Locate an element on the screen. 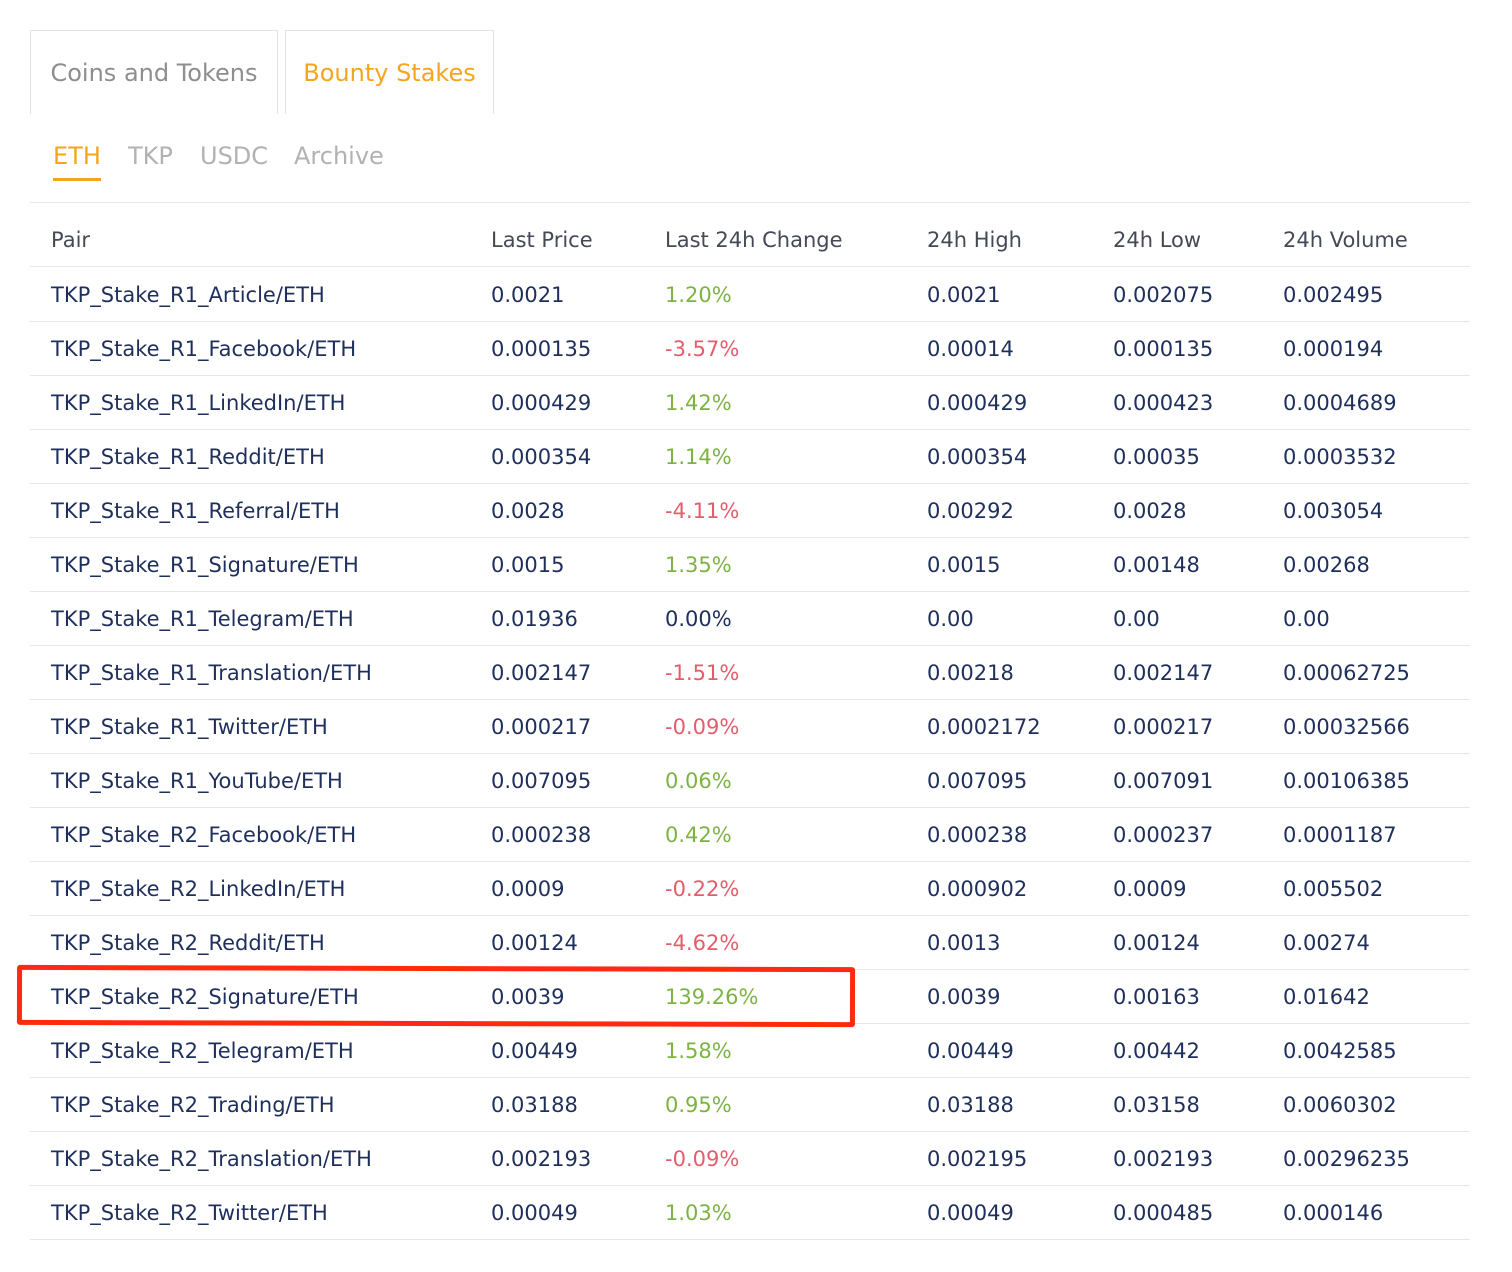 The image size is (1512, 1272). low-value: 0.03158 is located at coordinates (1156, 1105).